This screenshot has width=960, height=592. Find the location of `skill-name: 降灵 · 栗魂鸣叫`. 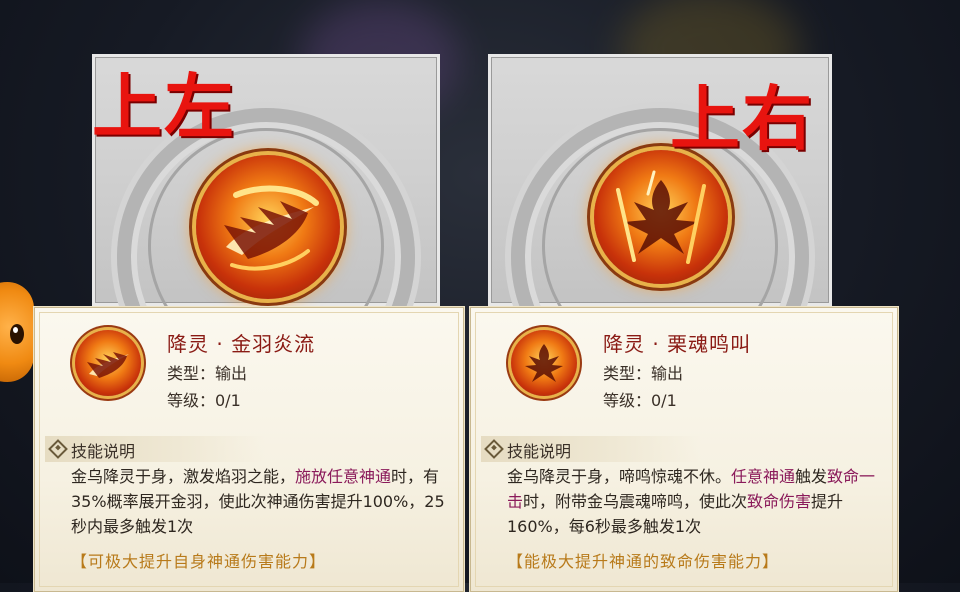

skill-name: 降灵 · 栗魂鸣叫 is located at coordinates (677, 344).